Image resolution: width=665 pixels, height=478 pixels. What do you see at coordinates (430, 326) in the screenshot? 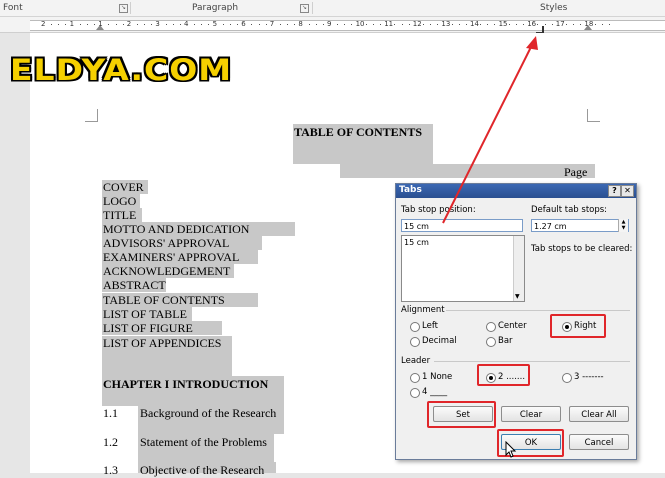
I see `alignment-left-label: Left` at bounding box center [430, 326].